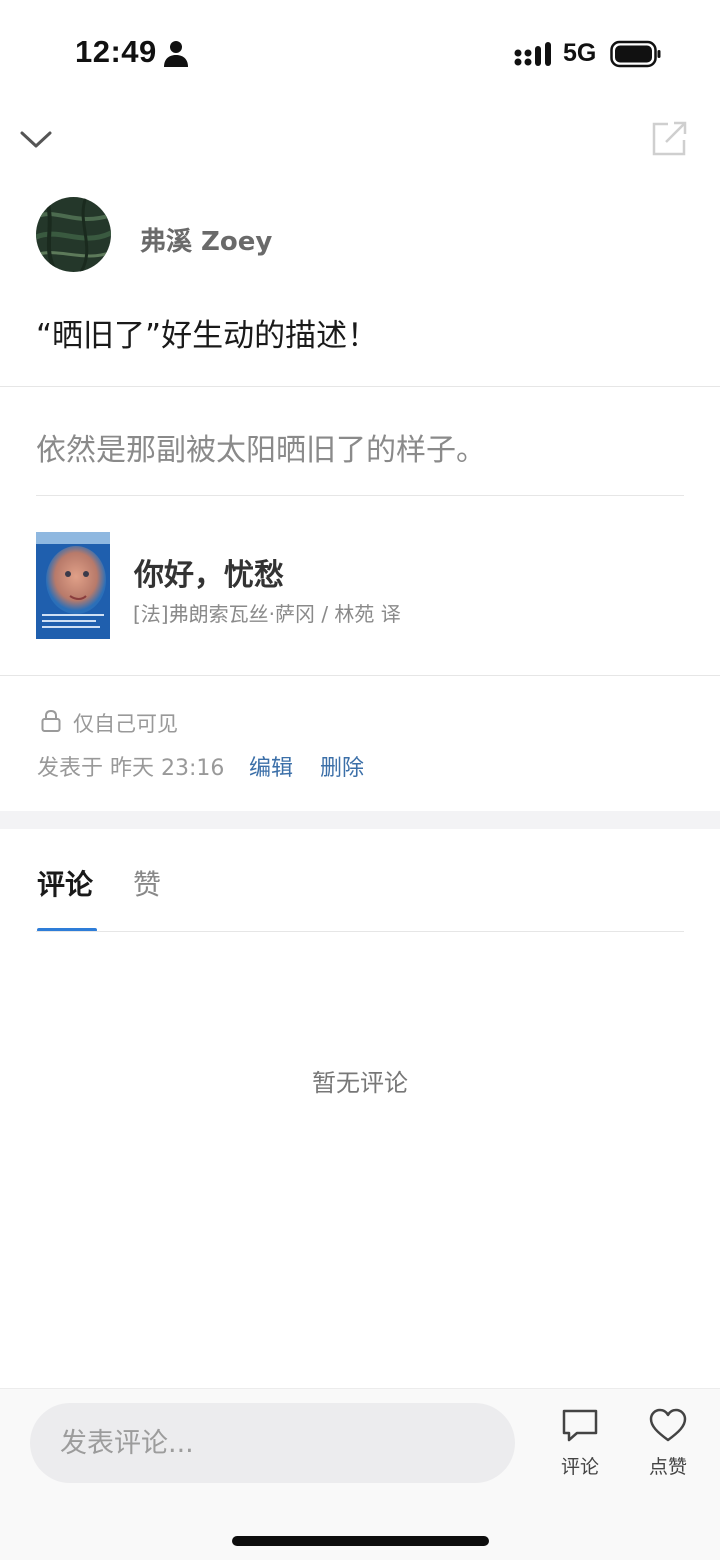 This screenshot has height=1560, width=720. What do you see at coordinates (635, 54) in the screenshot?
I see `battery-icon` at bounding box center [635, 54].